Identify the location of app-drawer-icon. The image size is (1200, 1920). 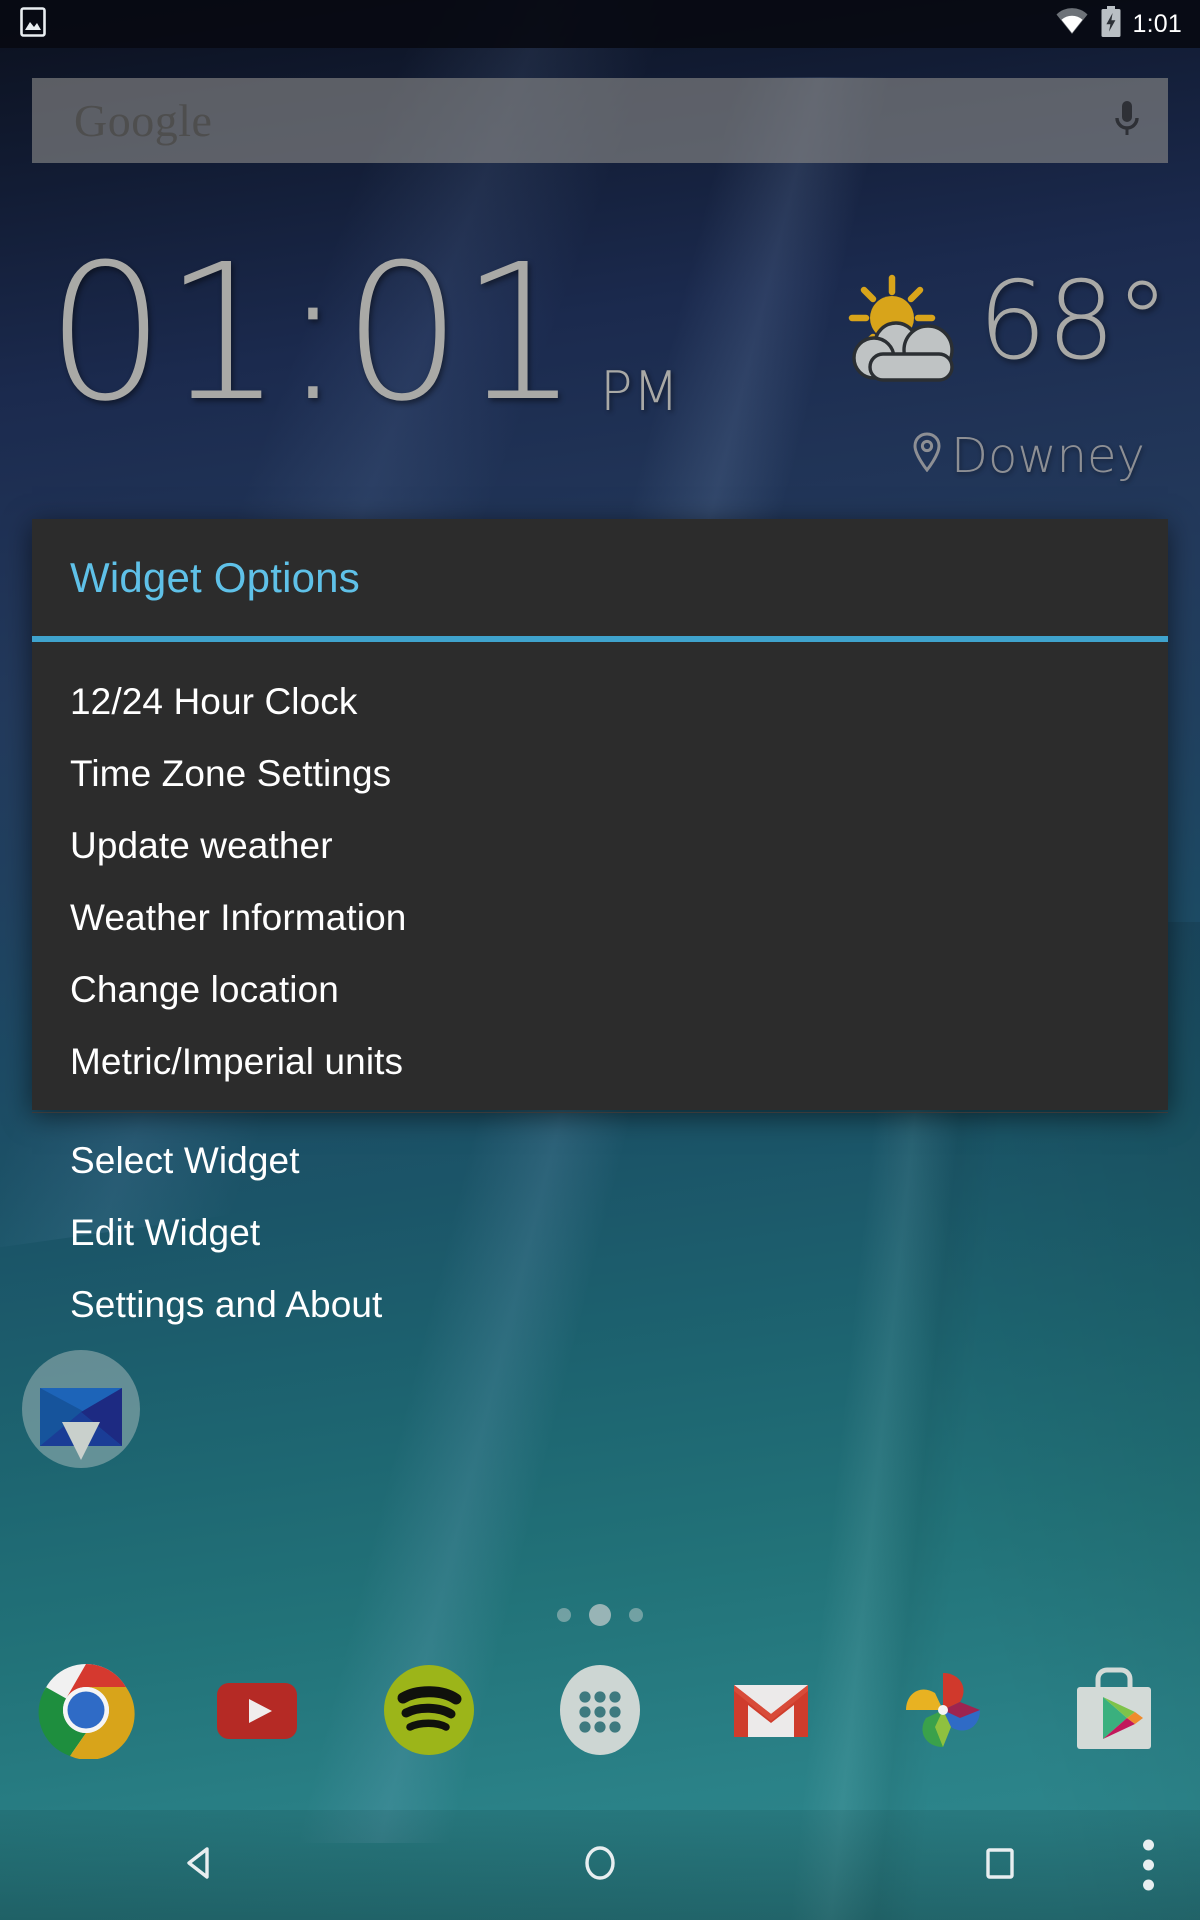
(600, 1710).